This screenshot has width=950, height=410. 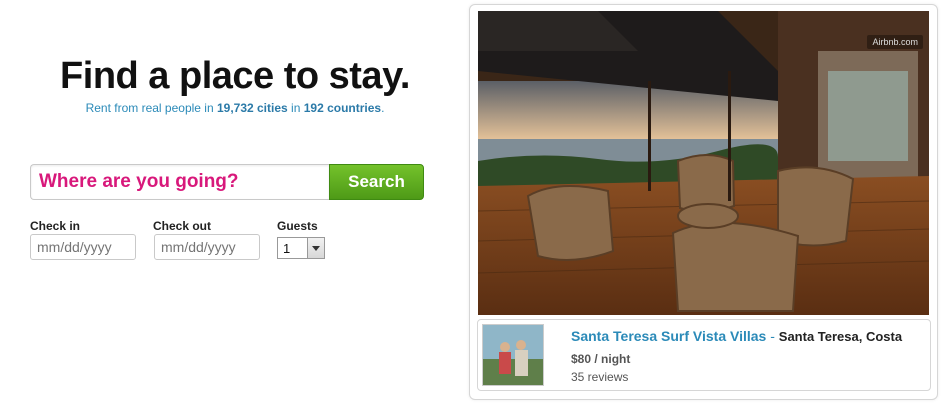 I want to click on search-button: Search, so click(x=376, y=182).